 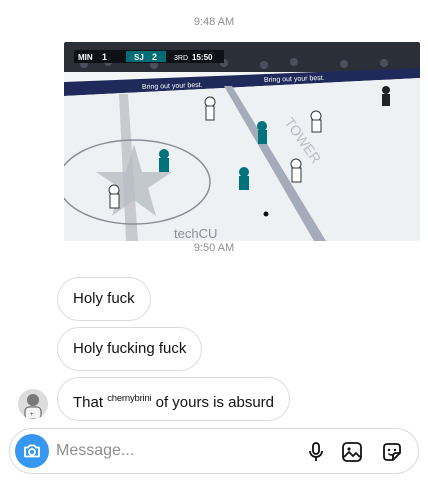 I want to click on svg-text: 3RD, so click(x=181, y=58).